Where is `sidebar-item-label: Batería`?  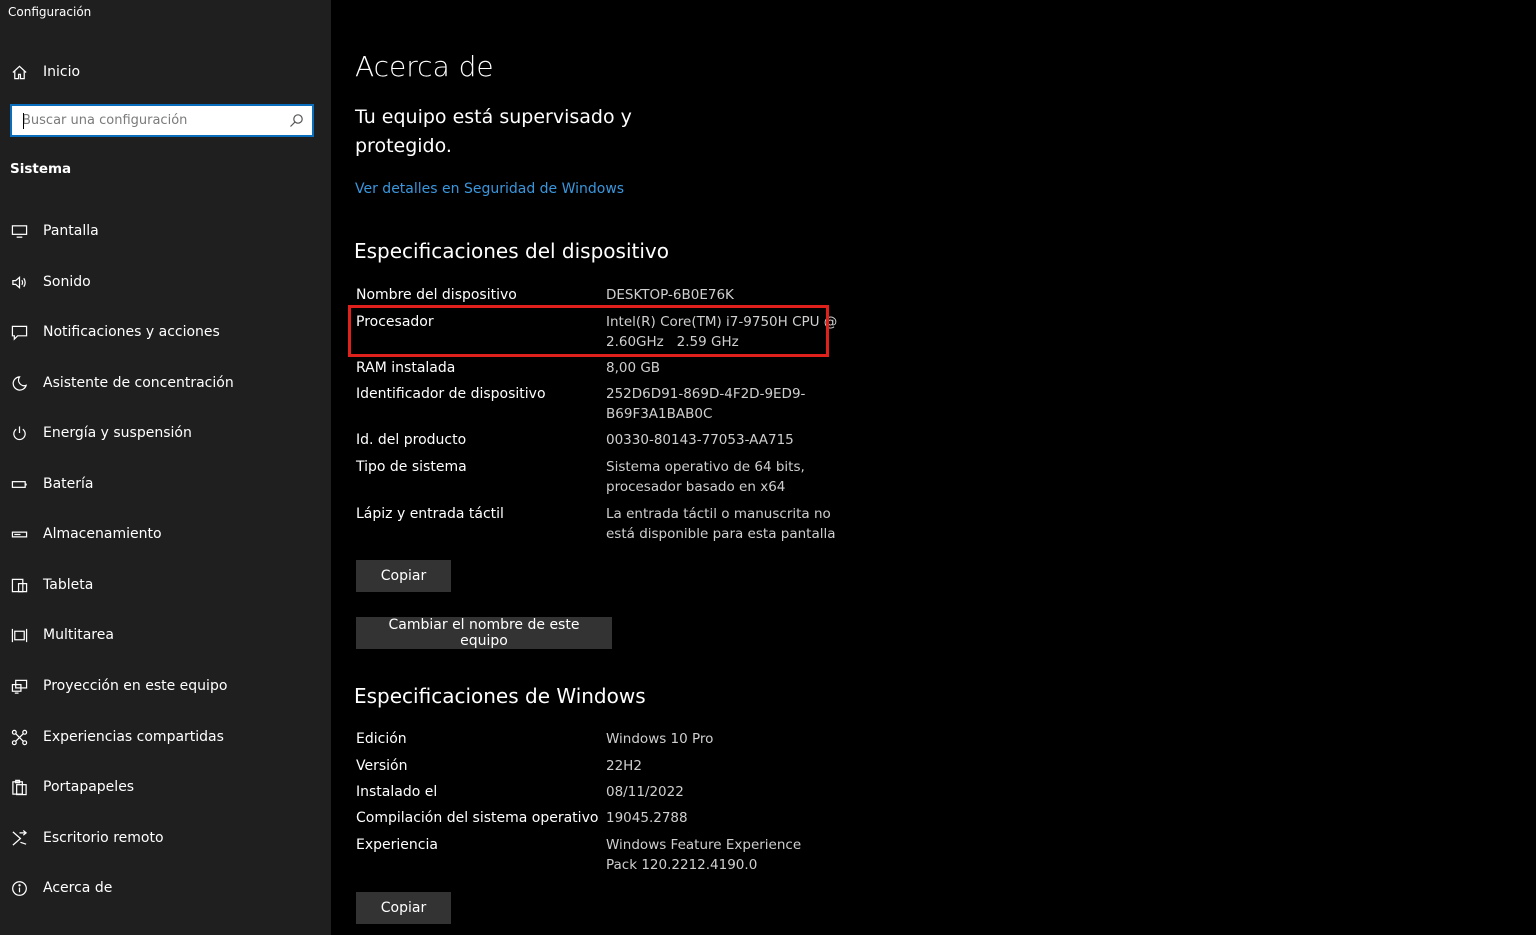 sidebar-item-label: Batería is located at coordinates (68, 484).